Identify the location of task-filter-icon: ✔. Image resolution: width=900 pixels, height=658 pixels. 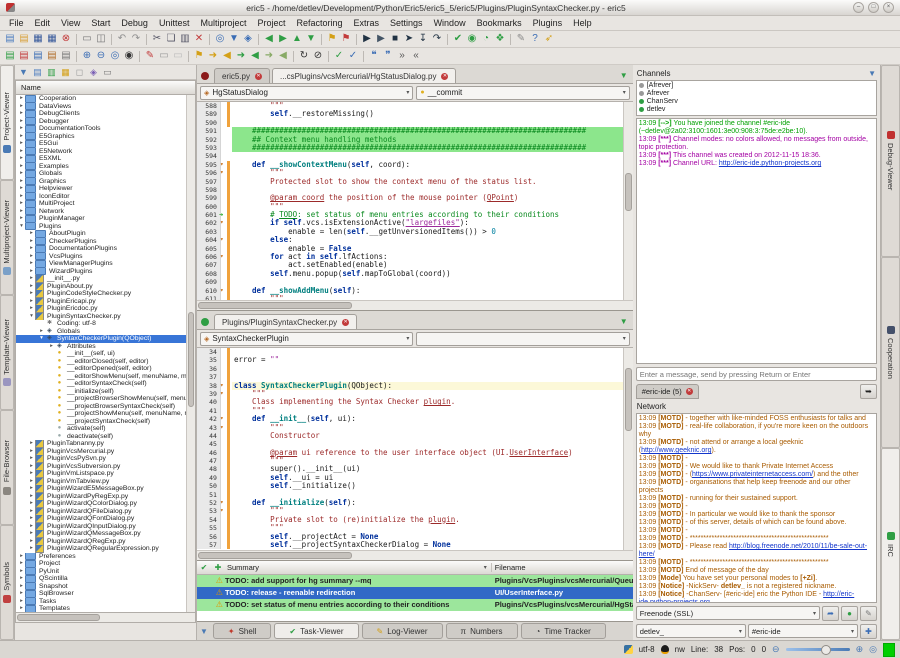
(204, 567).